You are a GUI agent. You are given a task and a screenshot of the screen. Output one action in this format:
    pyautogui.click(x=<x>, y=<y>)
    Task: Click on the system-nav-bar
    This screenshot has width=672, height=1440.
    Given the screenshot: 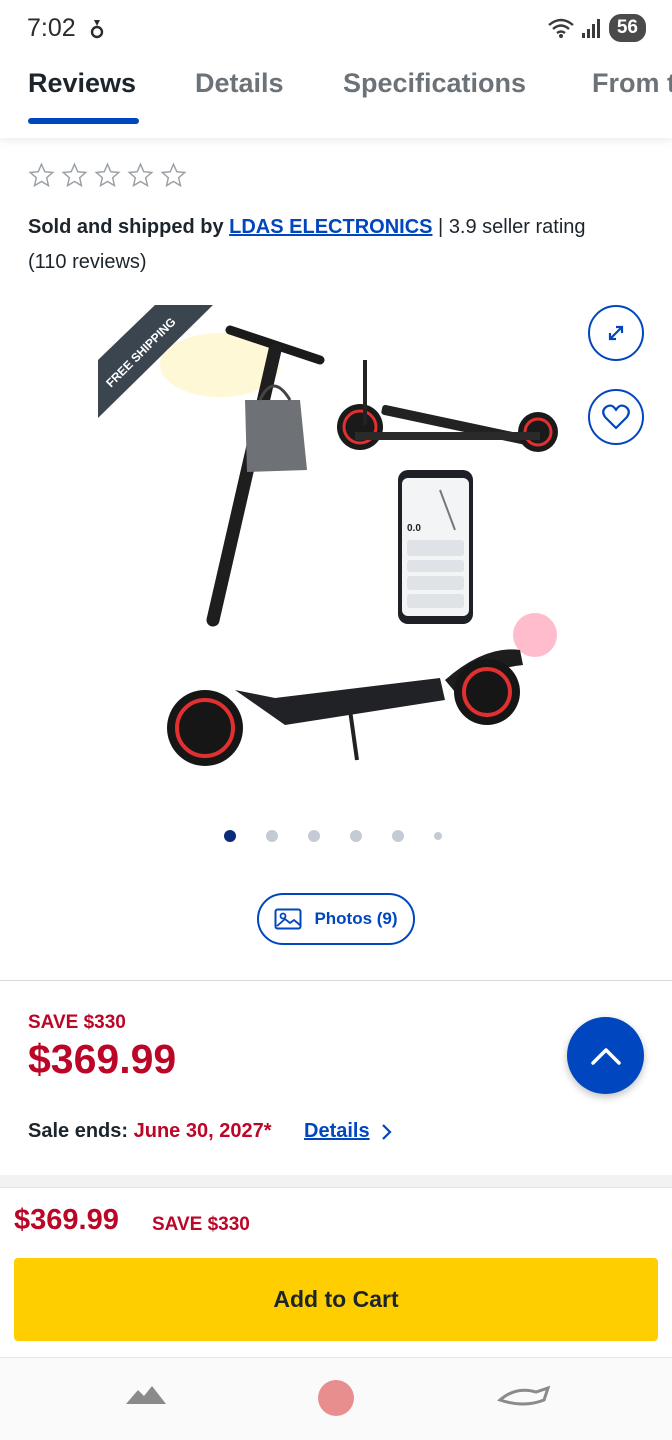 What is the action you would take?
    pyautogui.click(x=336, y=1398)
    